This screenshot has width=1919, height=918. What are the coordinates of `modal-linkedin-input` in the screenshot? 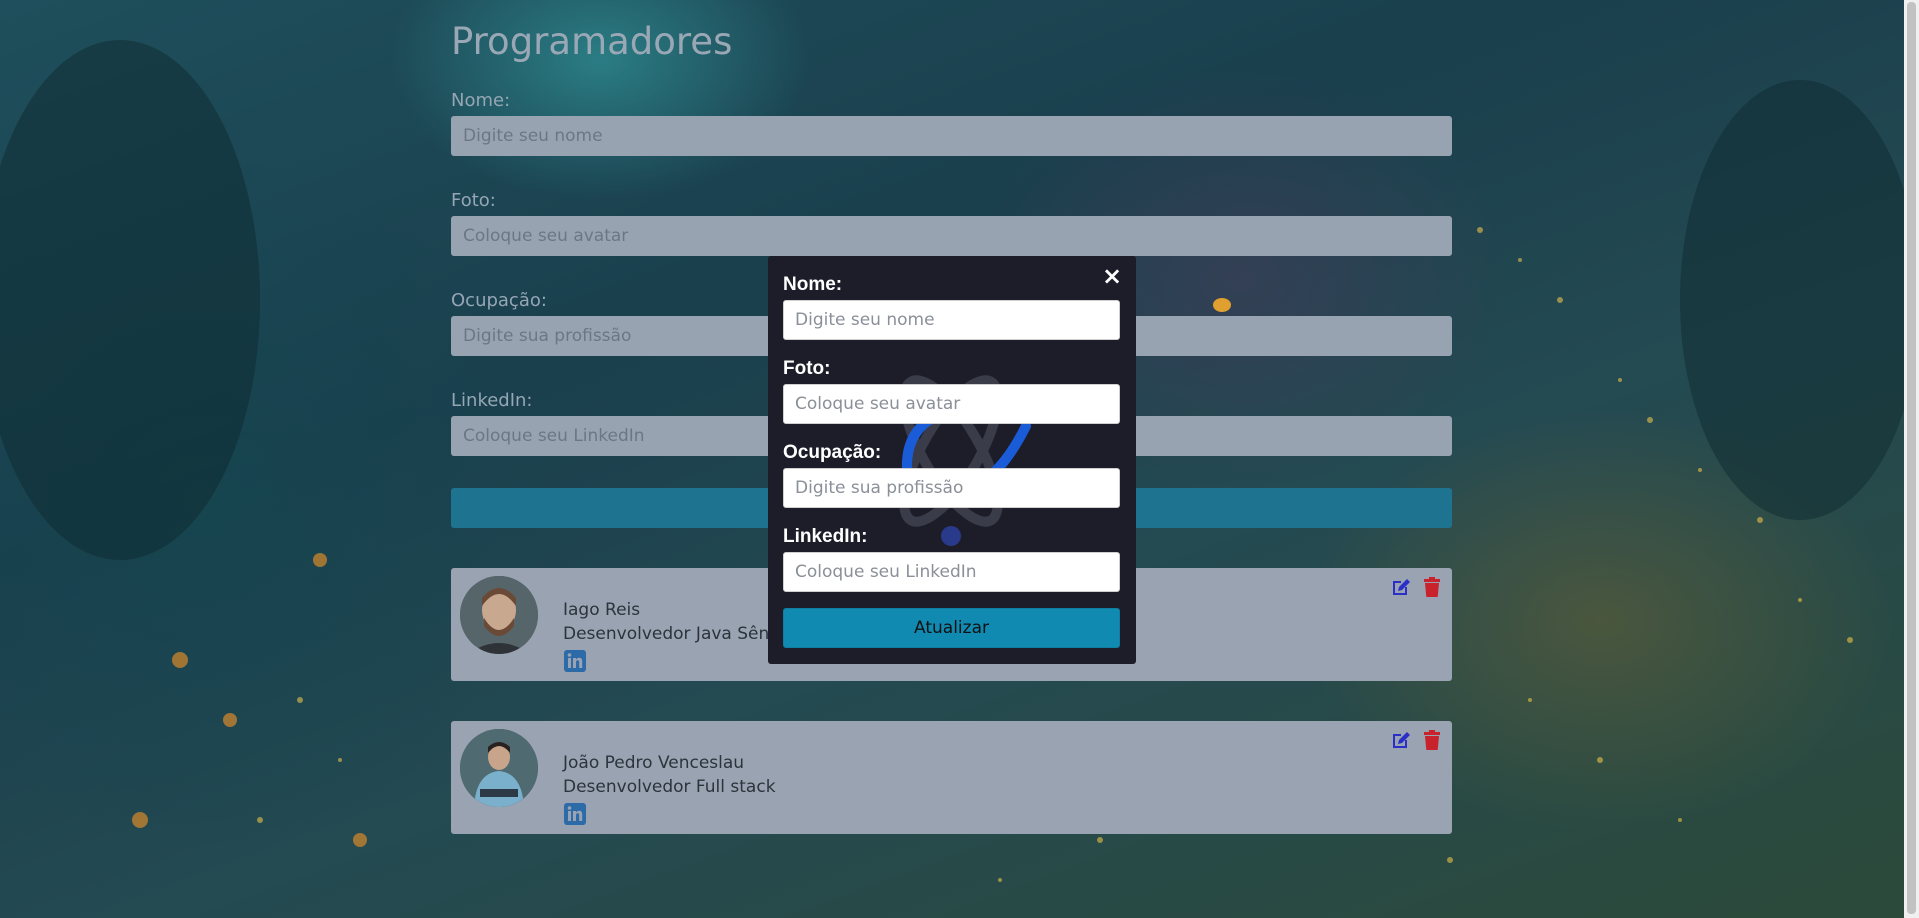 It's located at (951, 572).